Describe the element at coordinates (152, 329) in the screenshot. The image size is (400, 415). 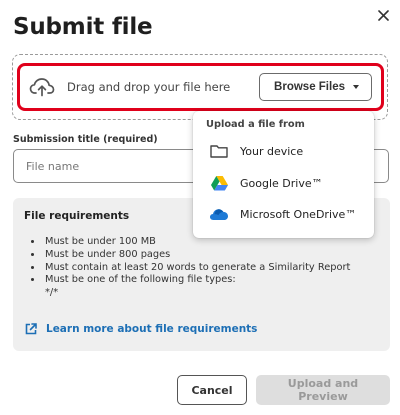
I see `learn-more-label: Learn more about file requirements` at that location.